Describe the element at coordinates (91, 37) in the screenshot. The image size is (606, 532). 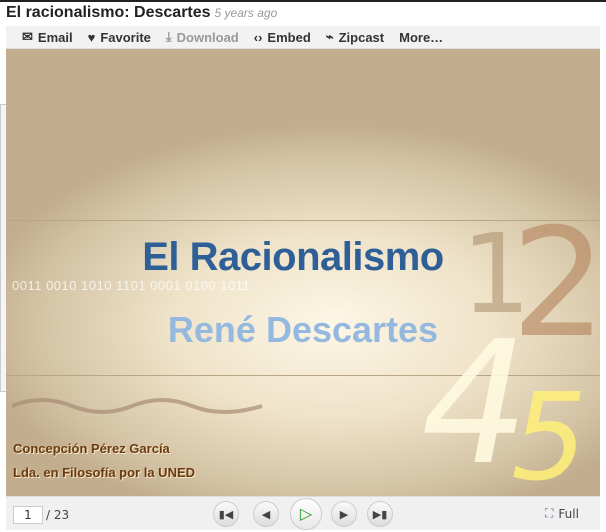
I see `heart-icon: ♥` at that location.